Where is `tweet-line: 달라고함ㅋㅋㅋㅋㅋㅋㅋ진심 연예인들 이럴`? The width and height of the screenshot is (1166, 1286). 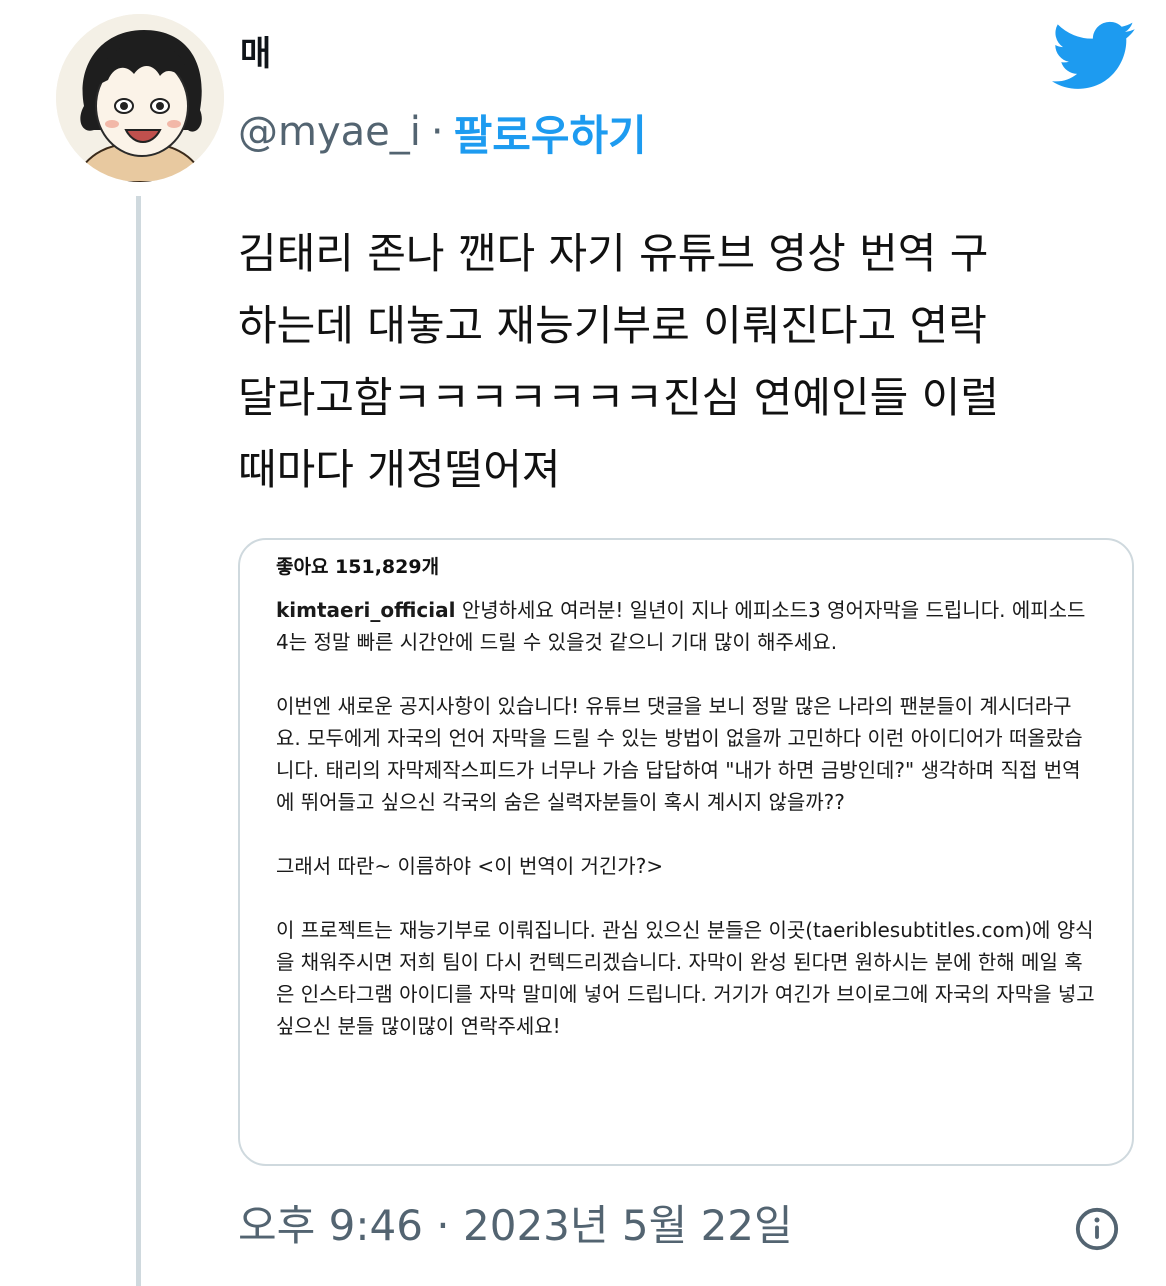
tweet-line: 달라고함ㅋㅋㅋㅋㅋㅋㅋ진심 연예인들 이럴 is located at coordinates (618, 397).